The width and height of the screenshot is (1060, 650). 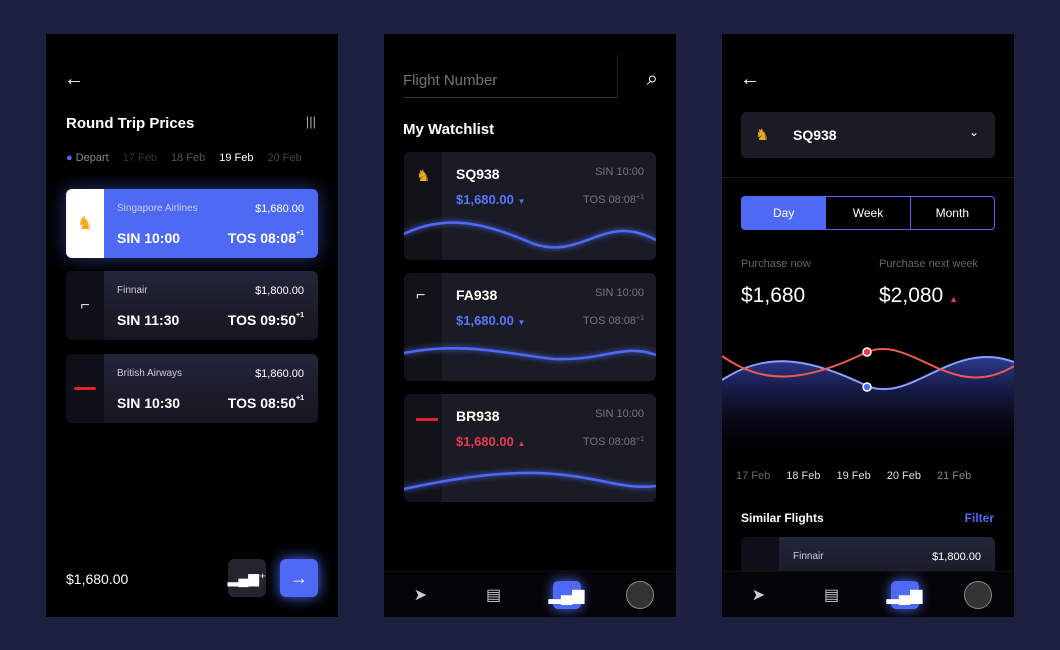 What do you see at coordinates (85, 388) in the screenshot?
I see `british-airways-logo-icon` at bounding box center [85, 388].